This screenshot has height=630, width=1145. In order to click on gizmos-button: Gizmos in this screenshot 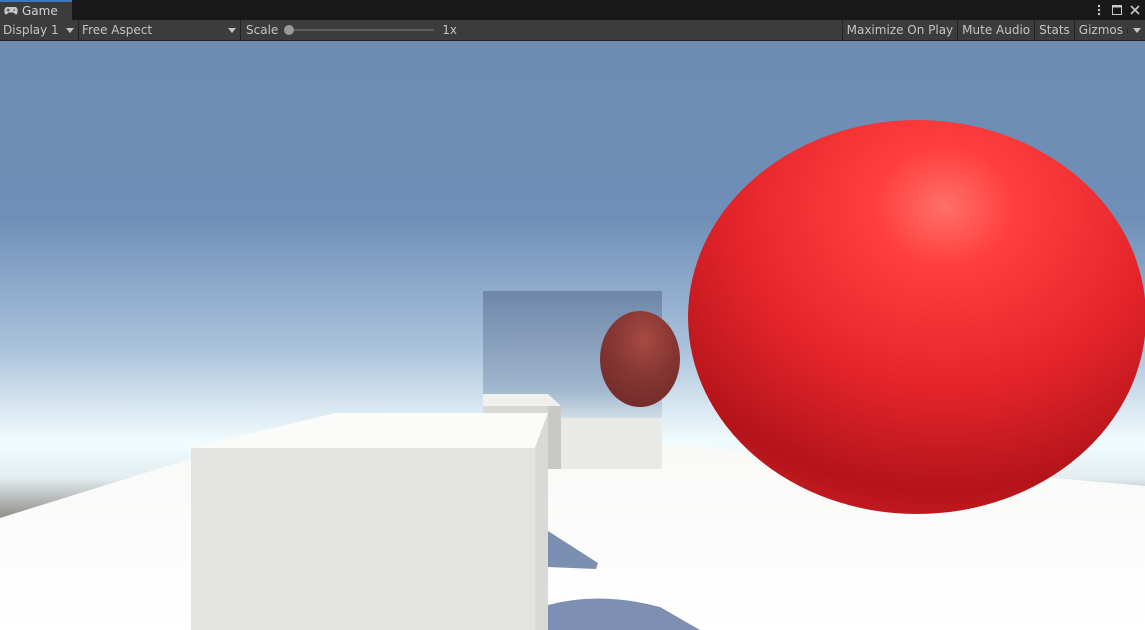, I will do `click(1109, 30)`.